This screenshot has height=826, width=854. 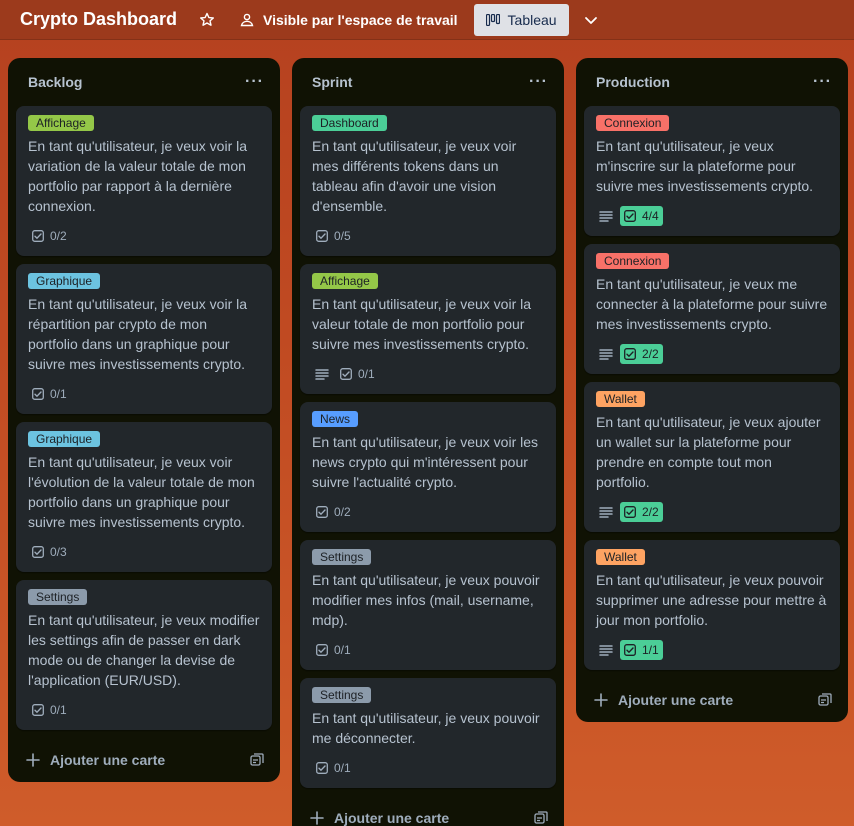 I want to click on checklist-badge: 0/2, so click(x=333, y=512).